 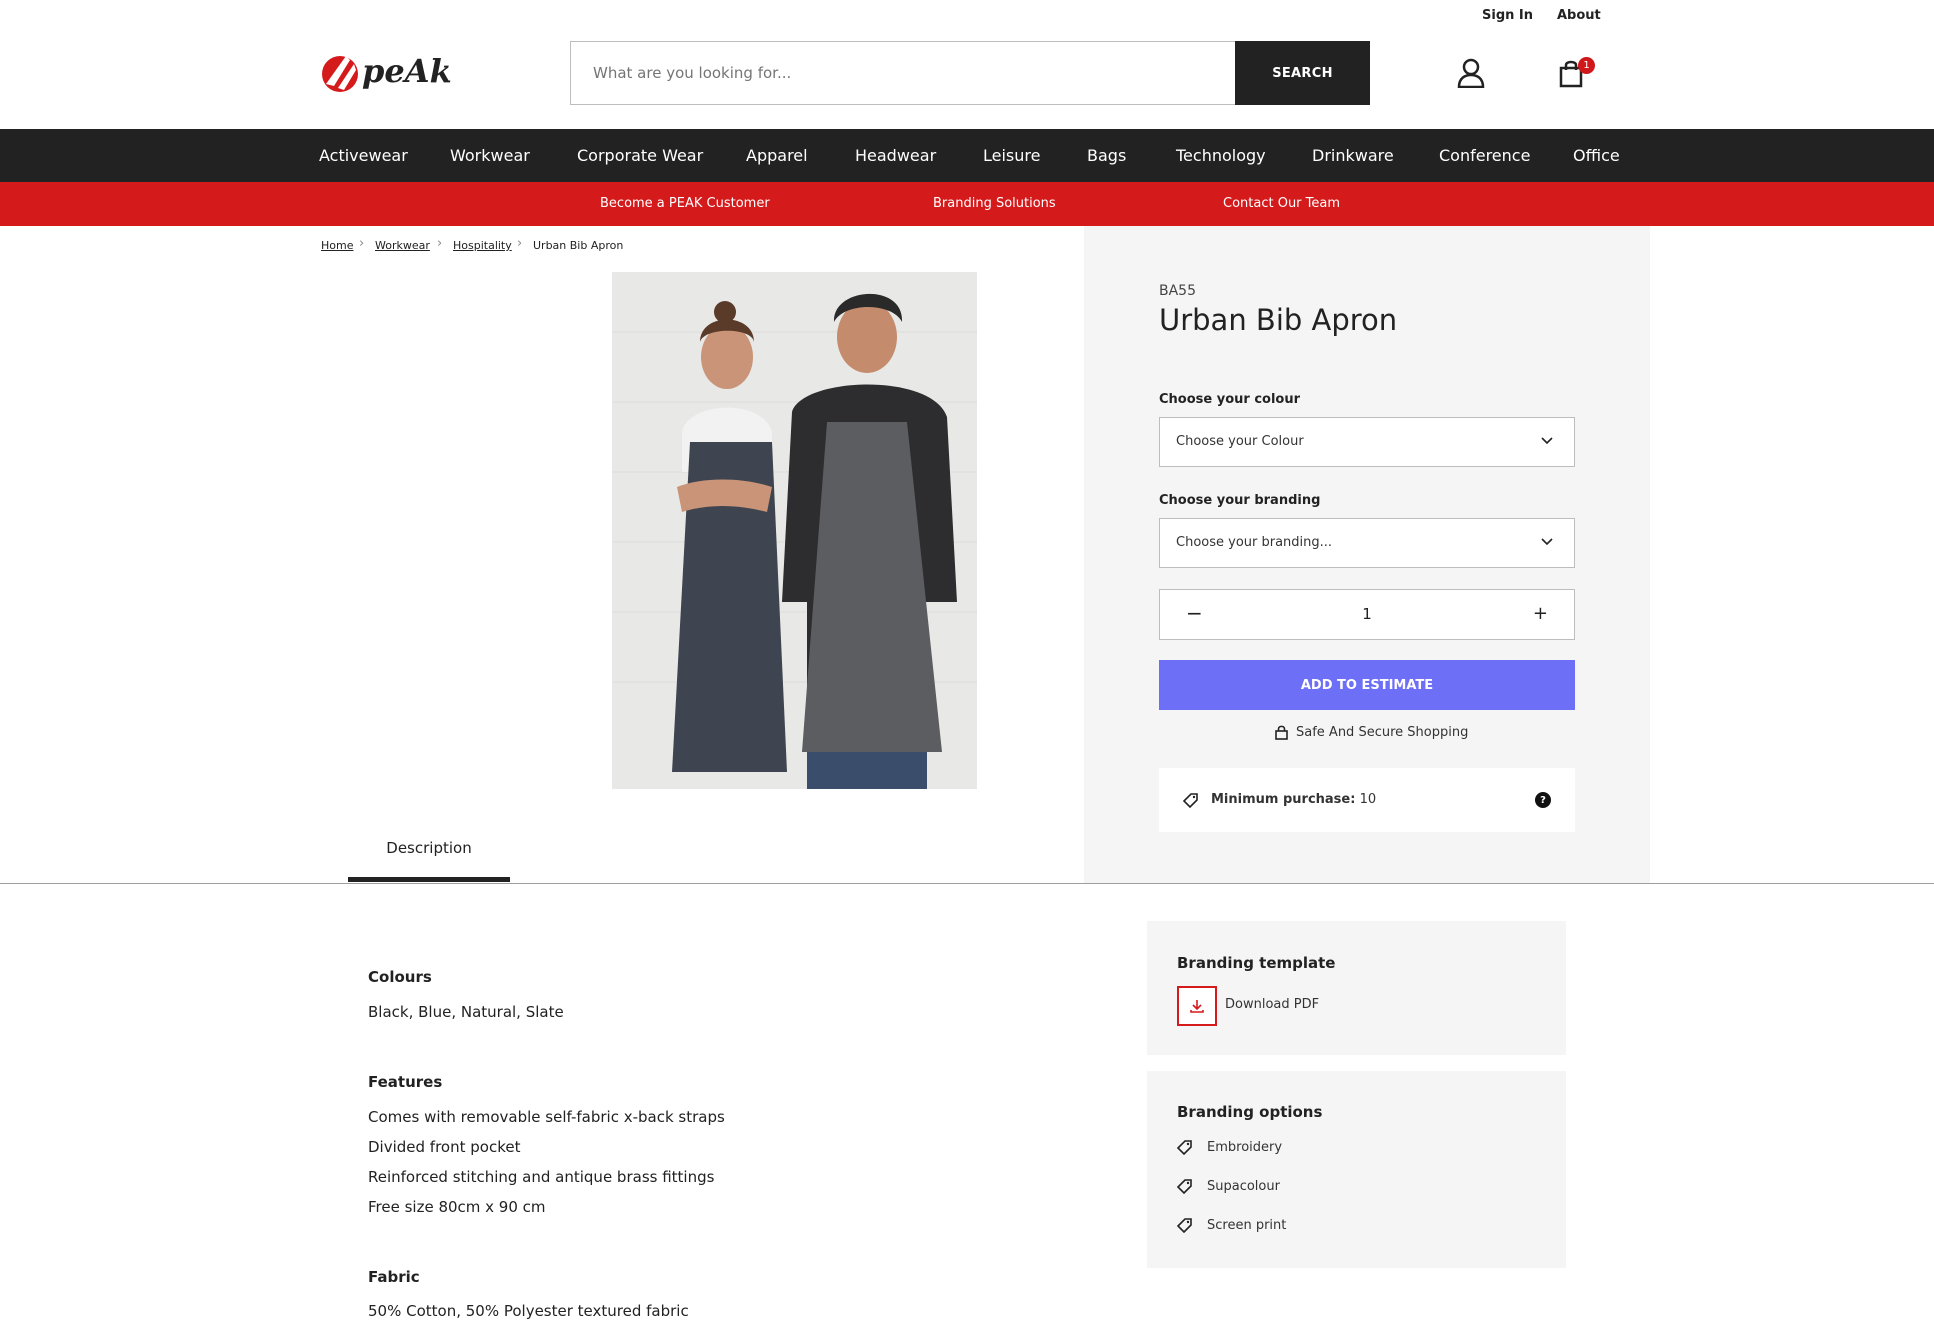 I want to click on subnav-become-customer: Become a PEAK Customer, so click(x=685, y=204).